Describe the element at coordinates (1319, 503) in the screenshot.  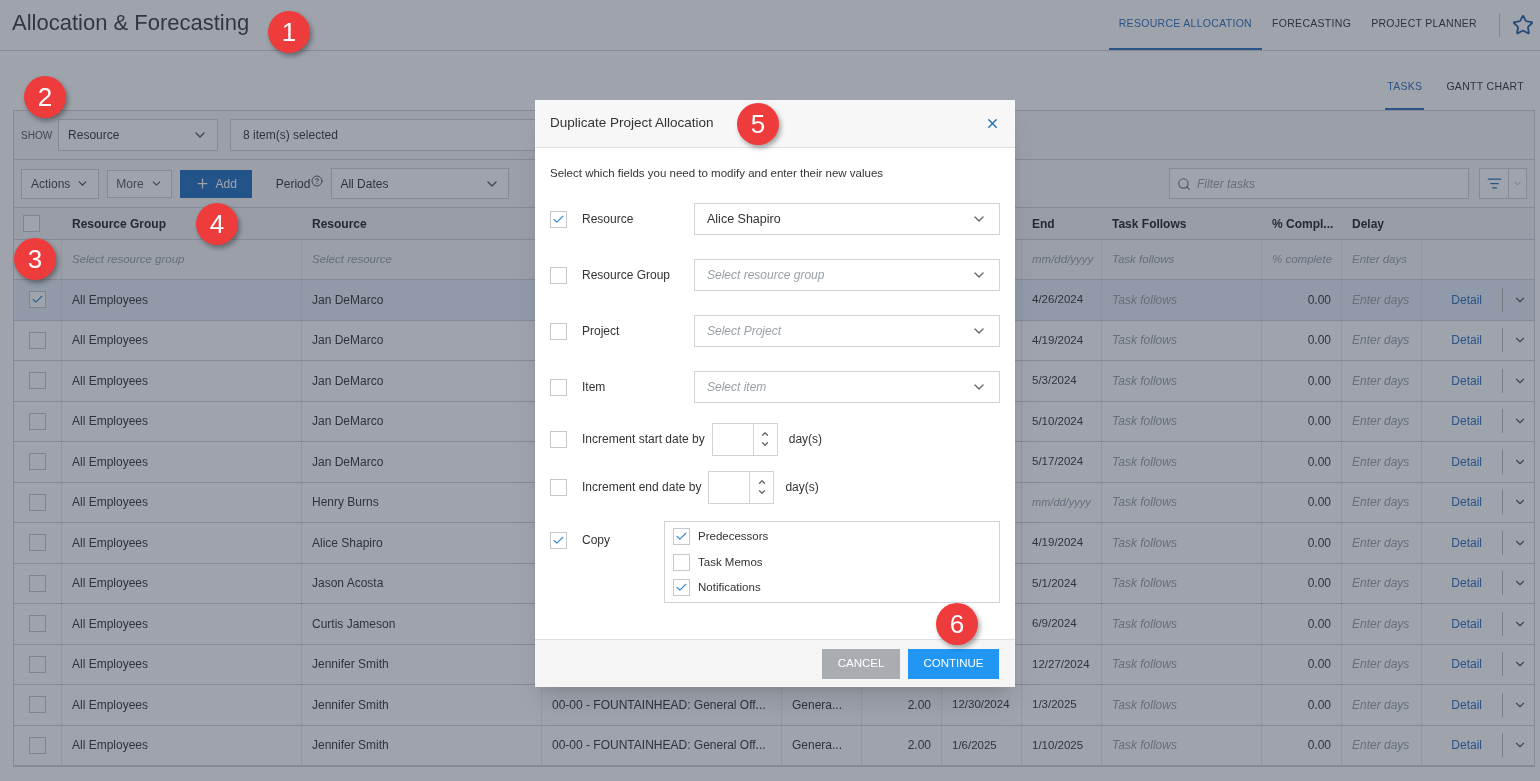
I see `table-cell-text: 0.00` at that location.